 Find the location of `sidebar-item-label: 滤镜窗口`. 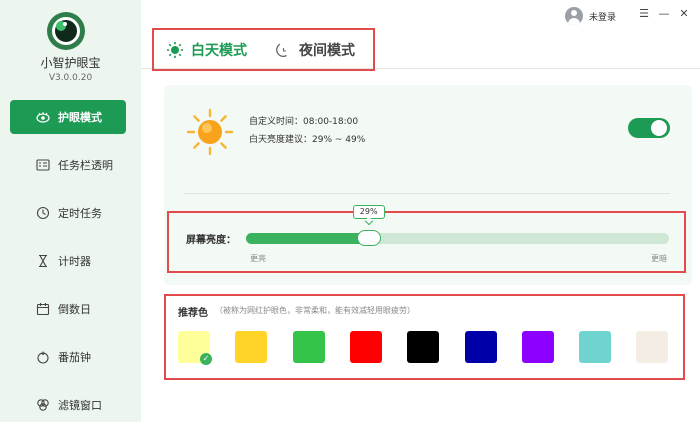

sidebar-item-label: 滤镜窗口 is located at coordinates (80, 405).